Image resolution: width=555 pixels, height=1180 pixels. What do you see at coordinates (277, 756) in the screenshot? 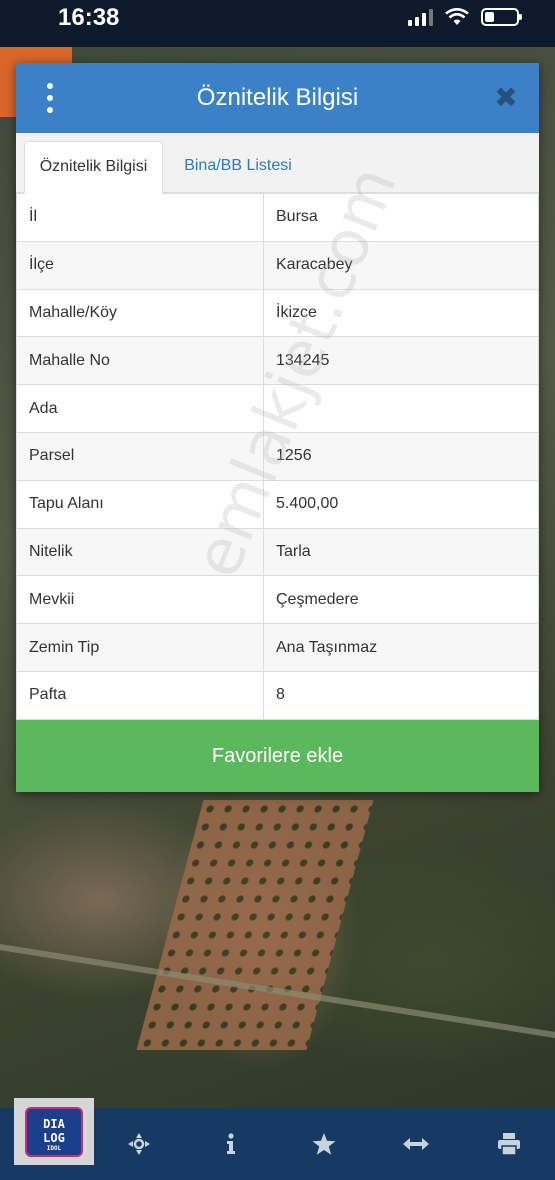
I see `add-to-favorites-button: Favorilere ekle` at bounding box center [277, 756].